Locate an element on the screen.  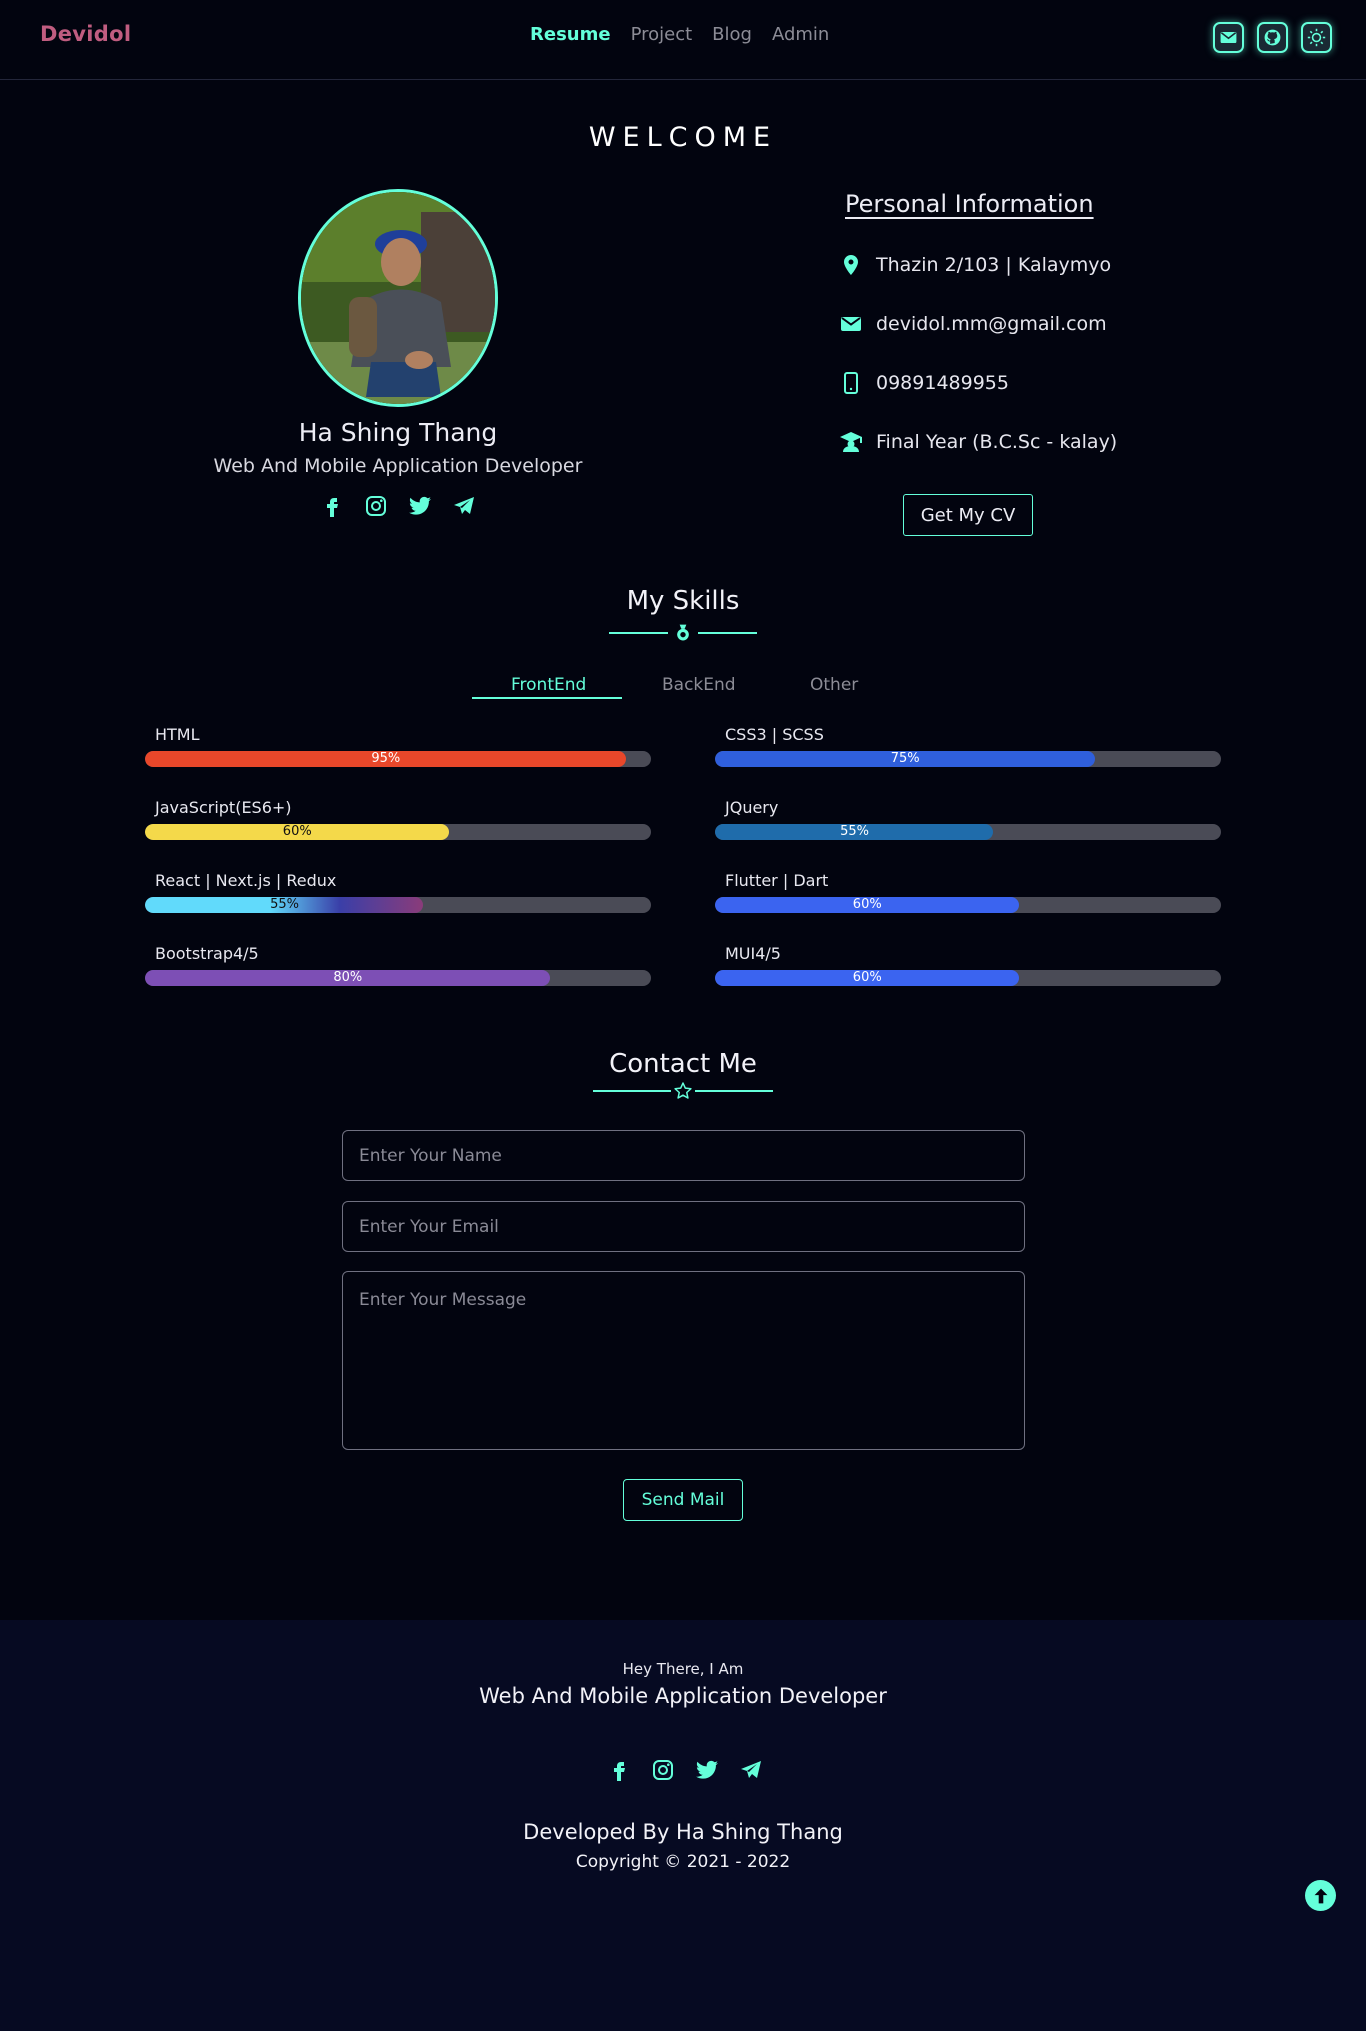
profile-photo is located at coordinates (398, 298).